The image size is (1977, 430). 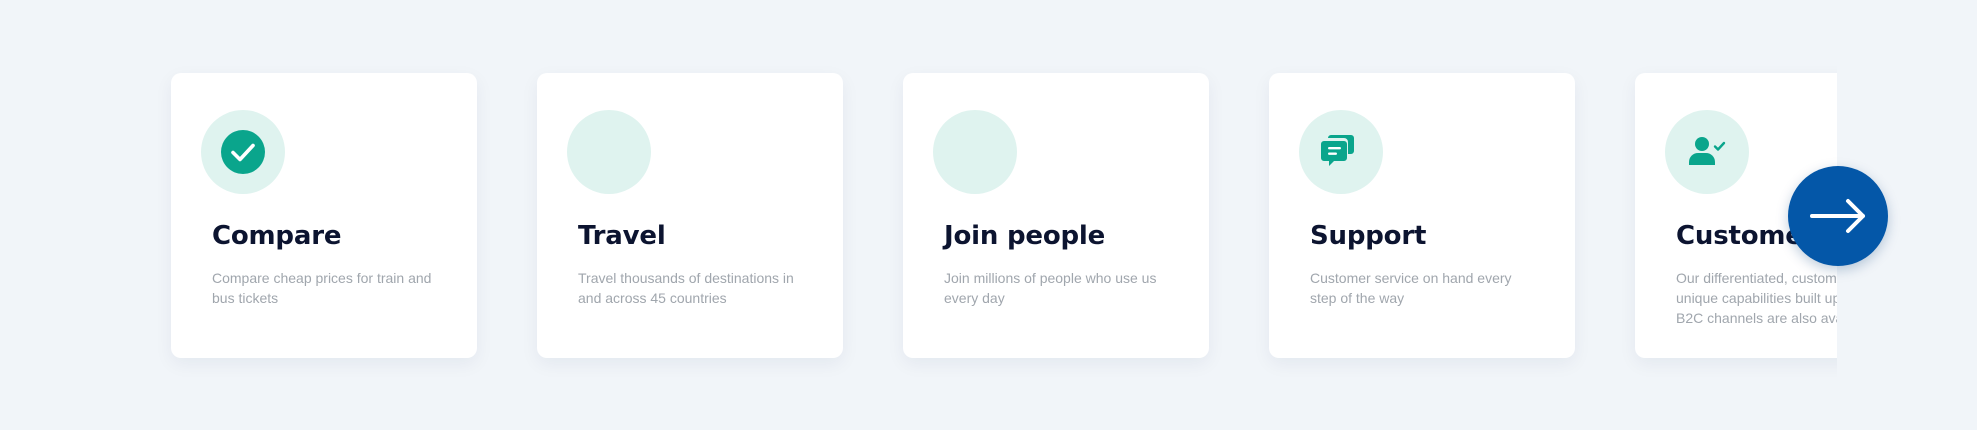 What do you see at coordinates (277, 236) in the screenshot?
I see `card-title: Compare` at bounding box center [277, 236].